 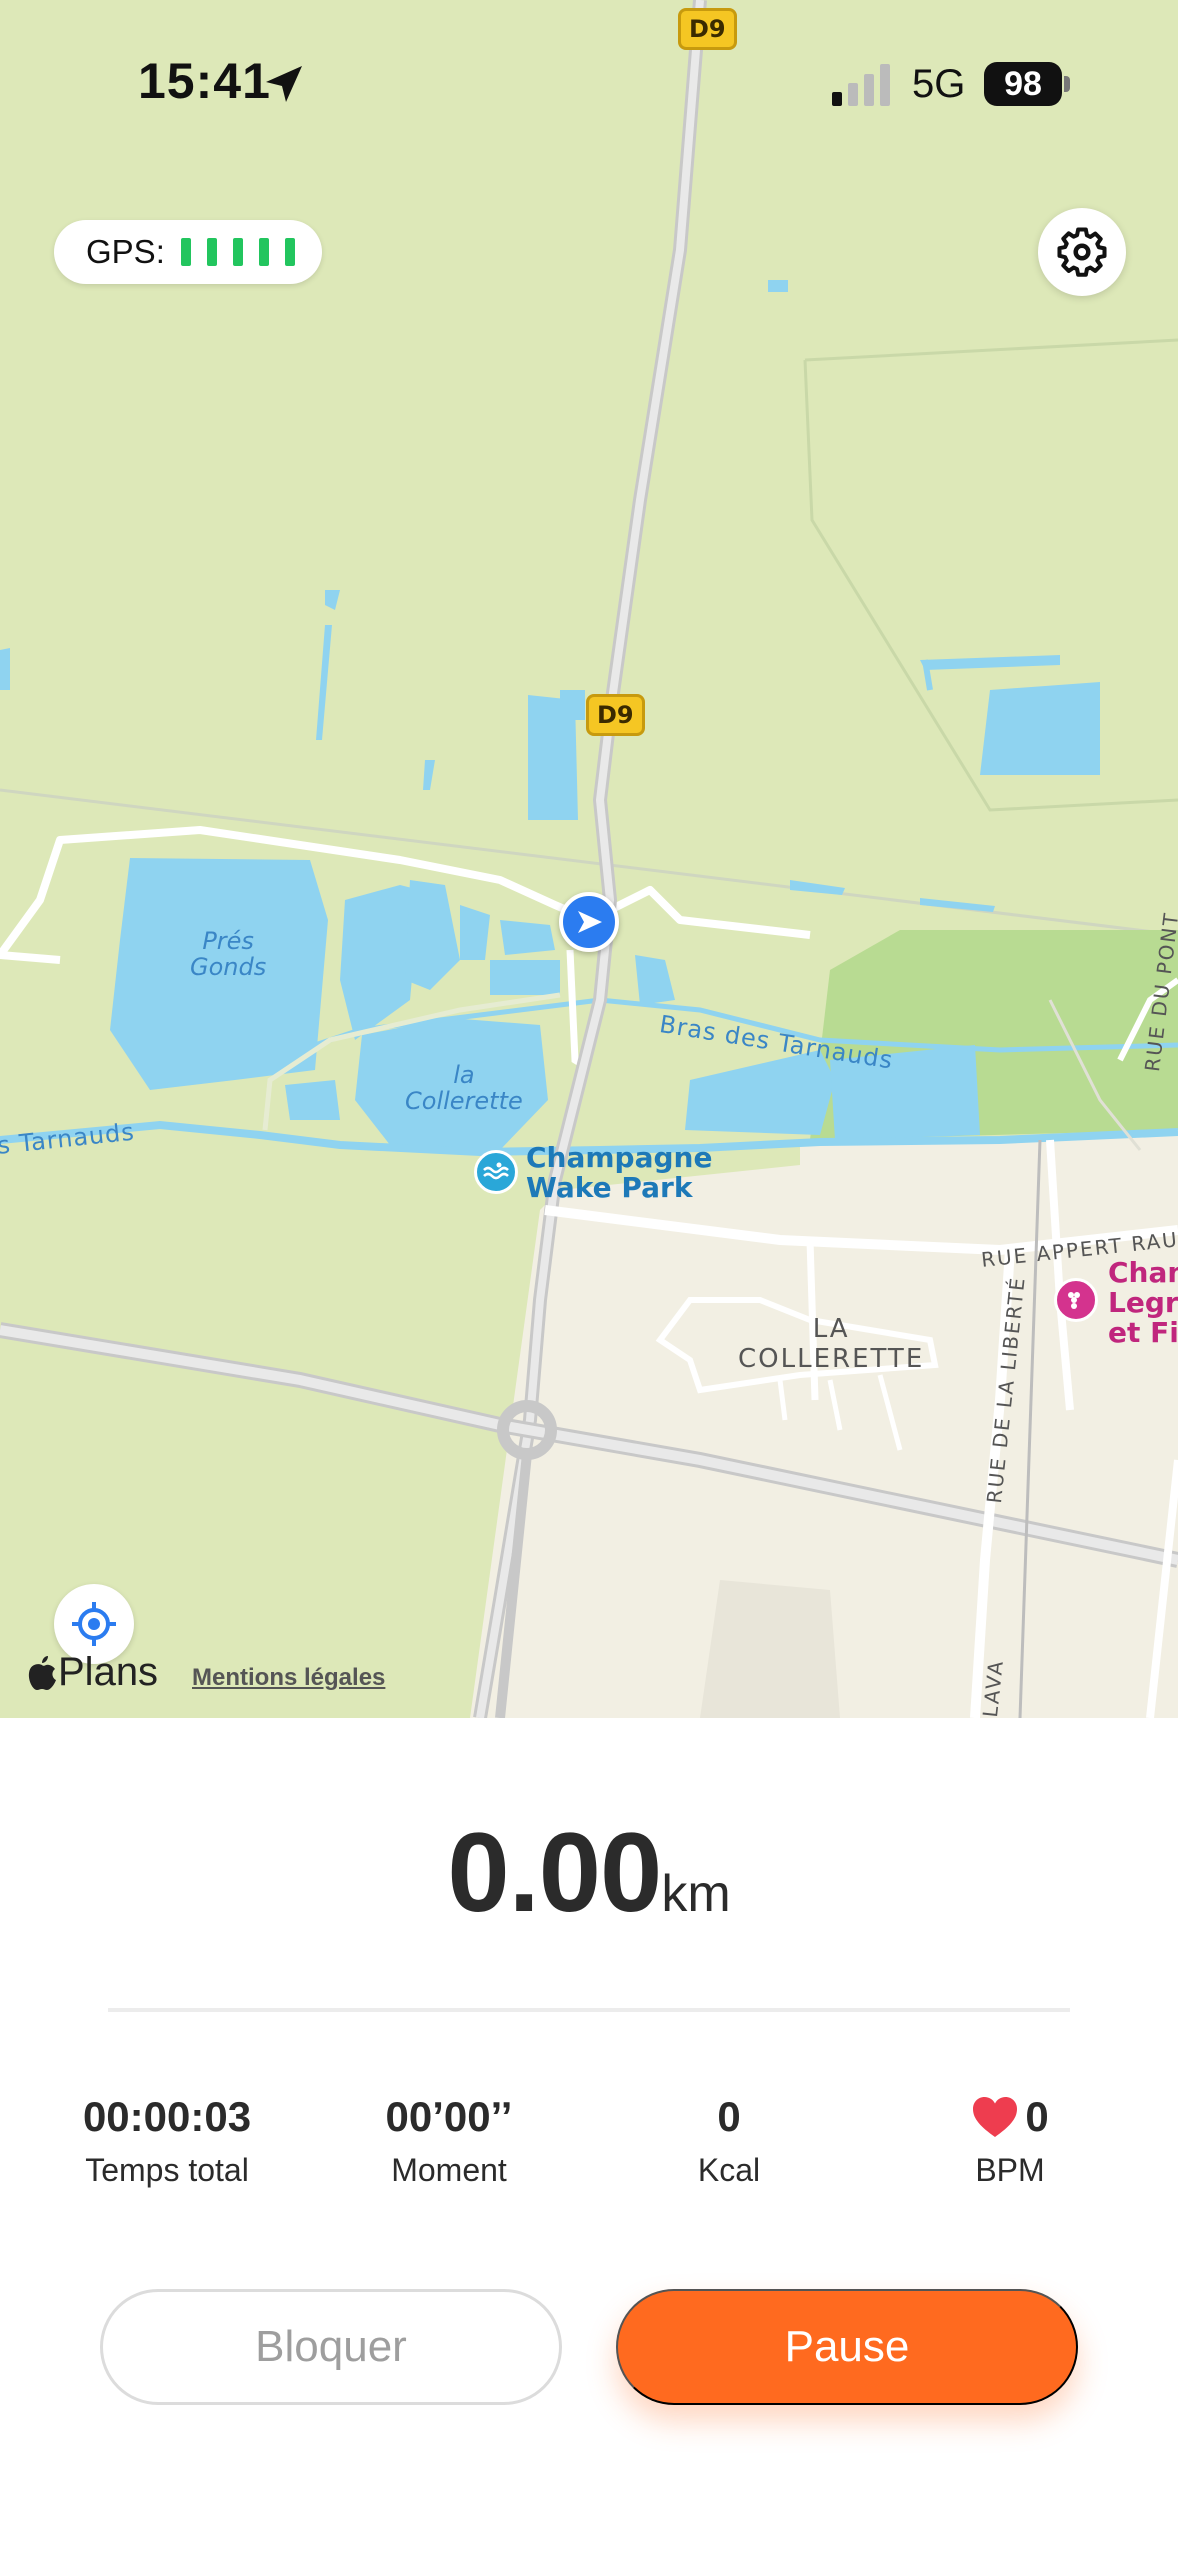 I want to click on stat-value: 00:00:03, so click(x=167, y=2116).